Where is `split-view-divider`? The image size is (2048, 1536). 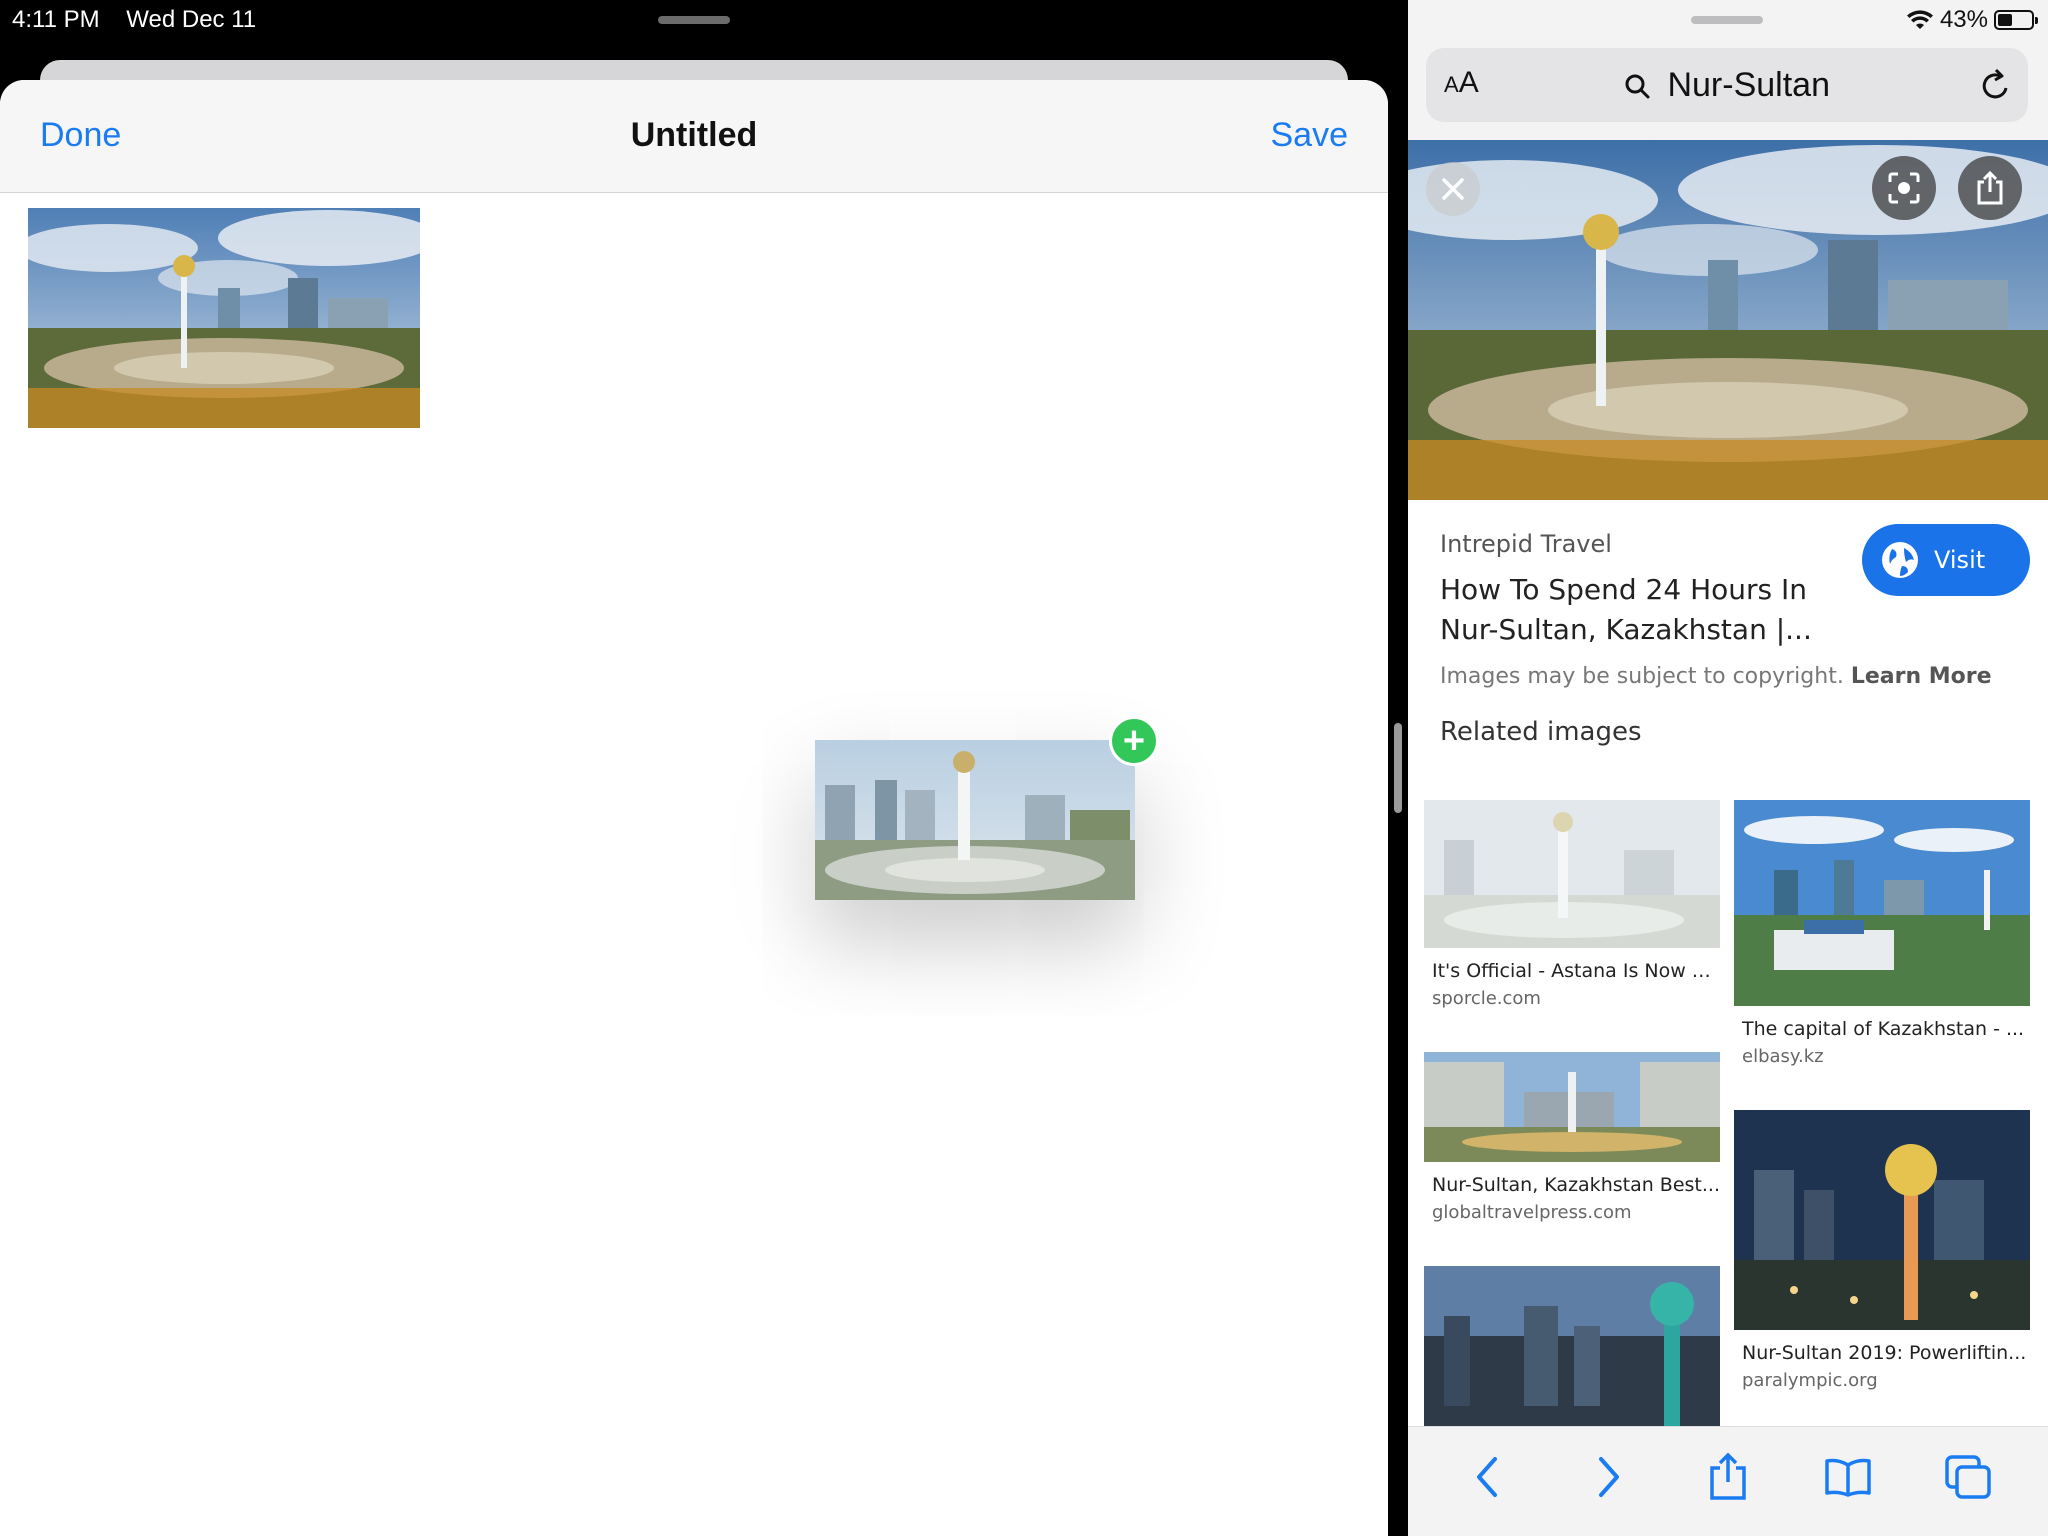
split-view-divider is located at coordinates (1398, 768).